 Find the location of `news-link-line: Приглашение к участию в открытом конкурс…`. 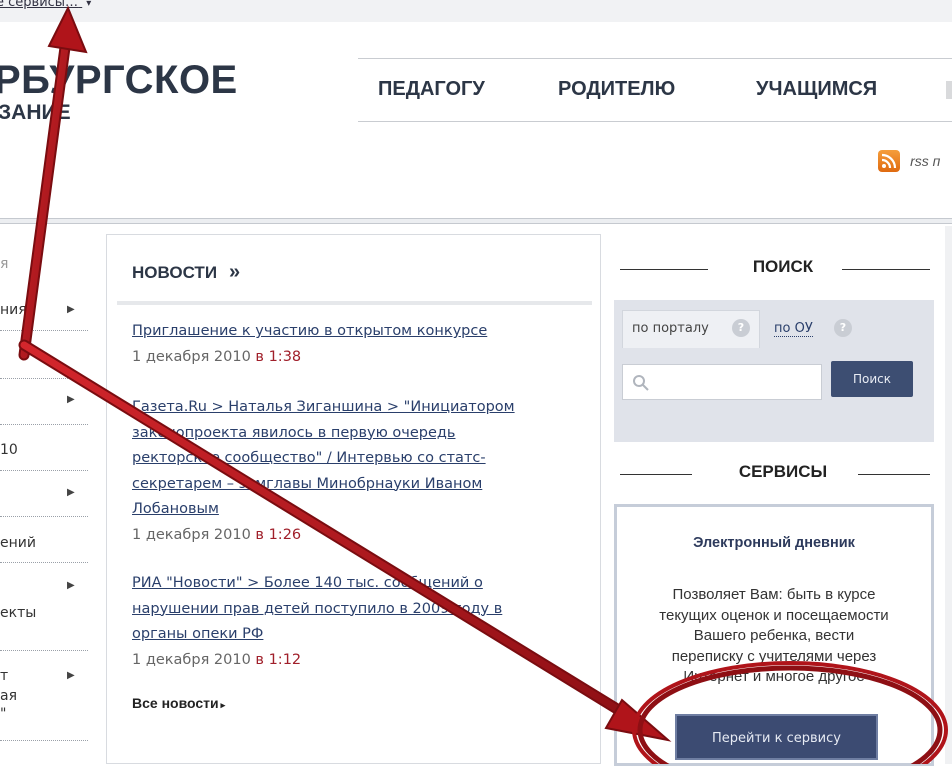

news-link-line: Приглашение к участию в открытом конкурс… is located at coordinates (310, 331).